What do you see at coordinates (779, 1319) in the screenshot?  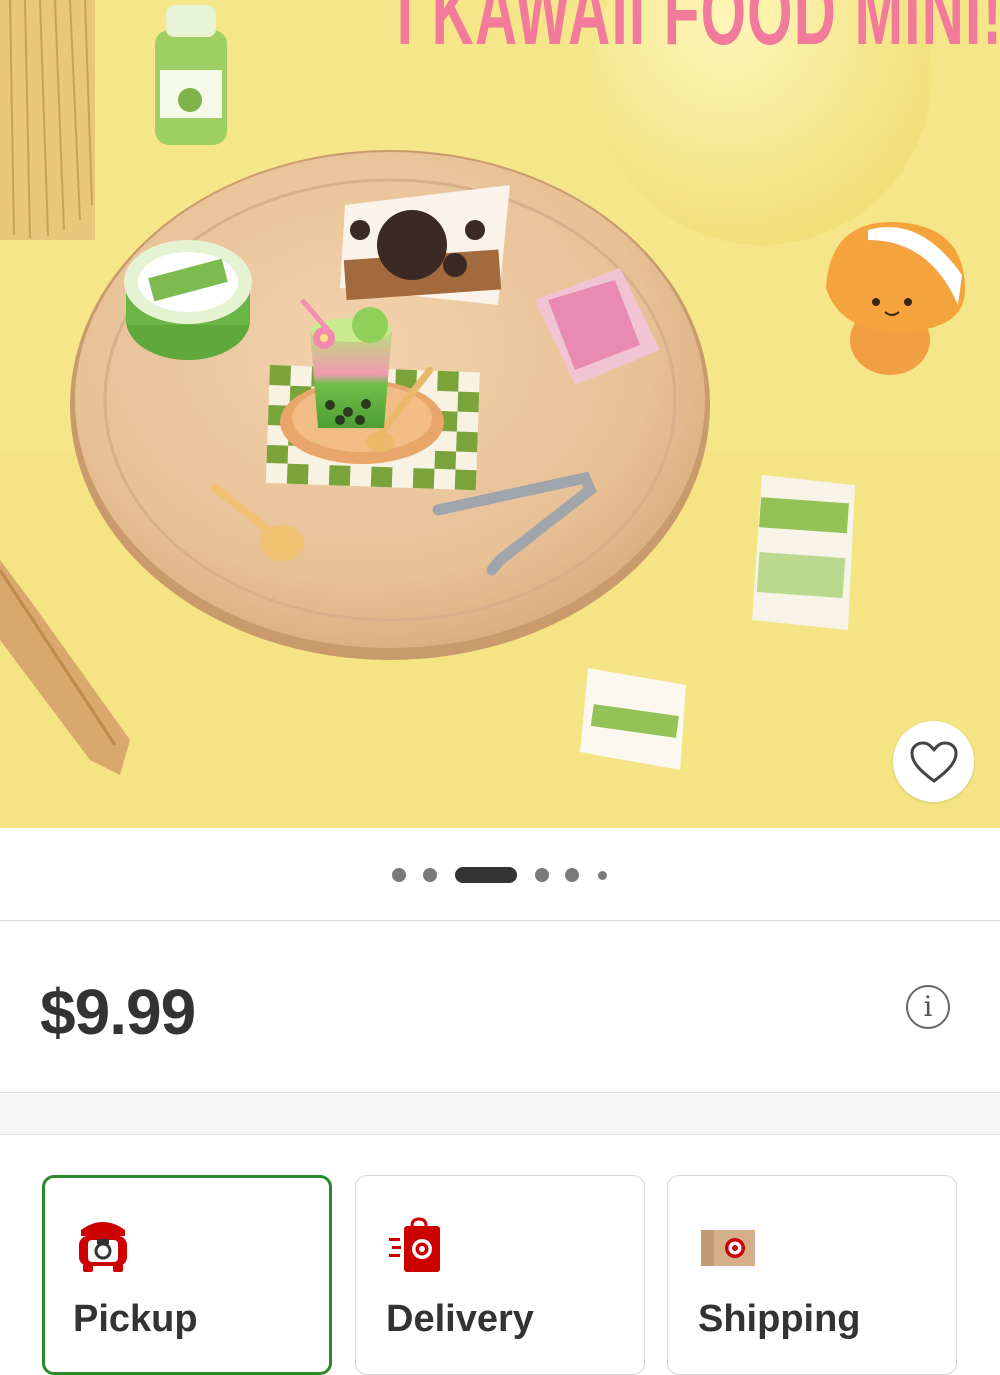 I see `fulfillment-label: Shipping` at bounding box center [779, 1319].